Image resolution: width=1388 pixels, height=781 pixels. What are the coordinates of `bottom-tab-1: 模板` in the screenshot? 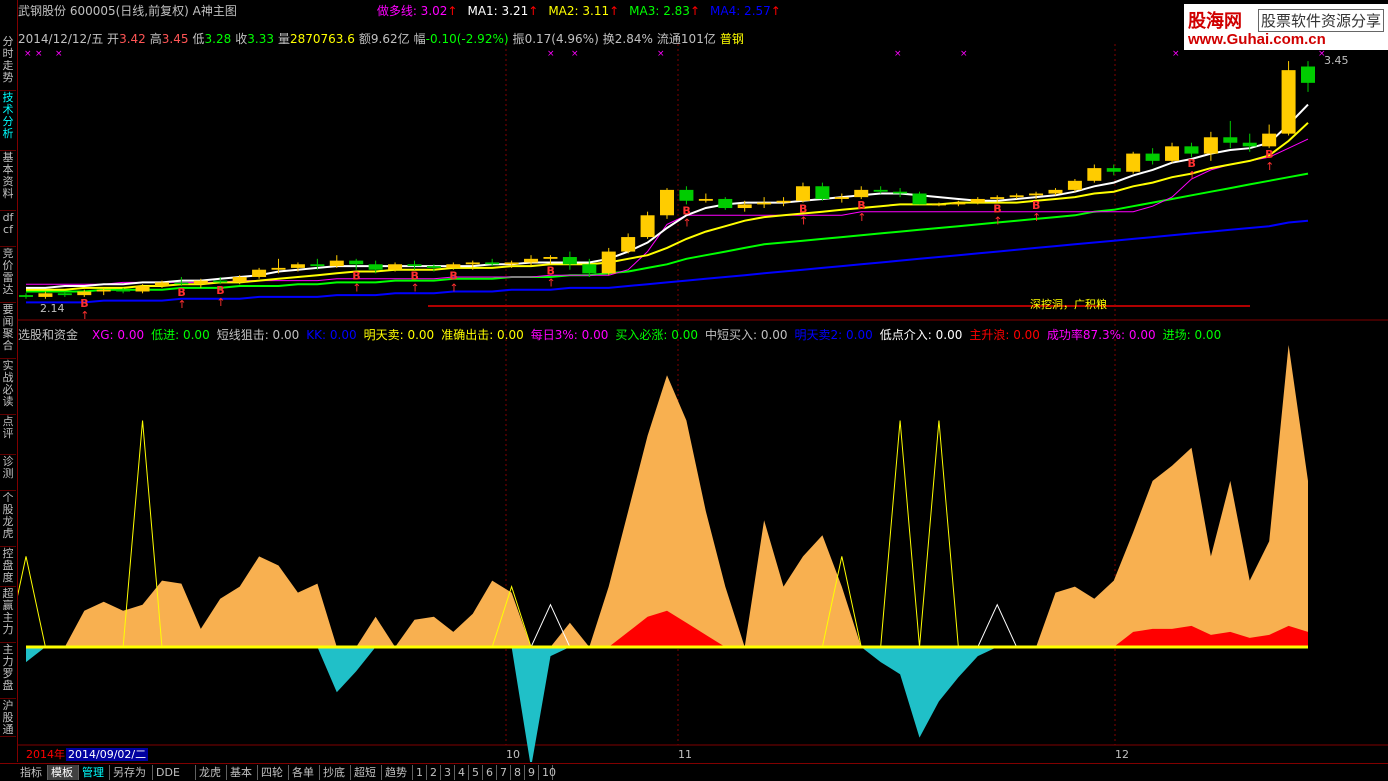 It's located at (63, 772).